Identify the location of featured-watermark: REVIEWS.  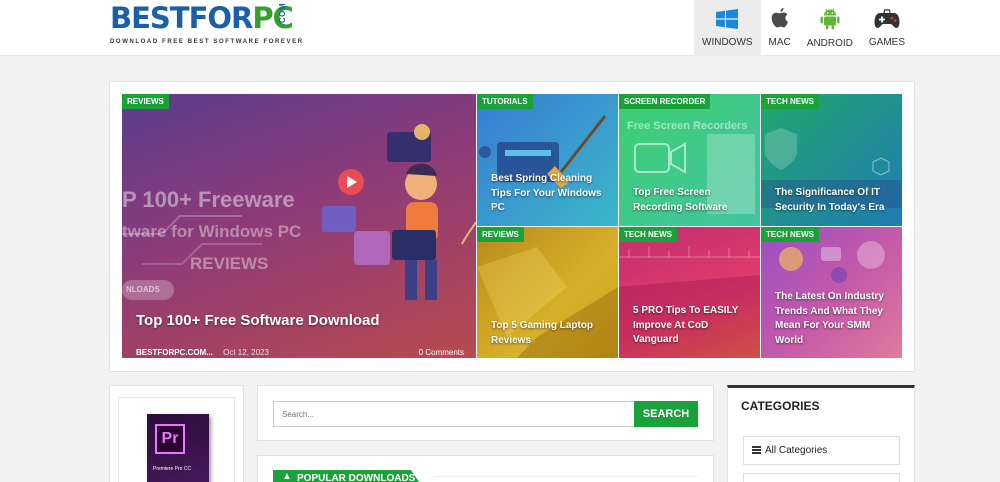
(229, 263).